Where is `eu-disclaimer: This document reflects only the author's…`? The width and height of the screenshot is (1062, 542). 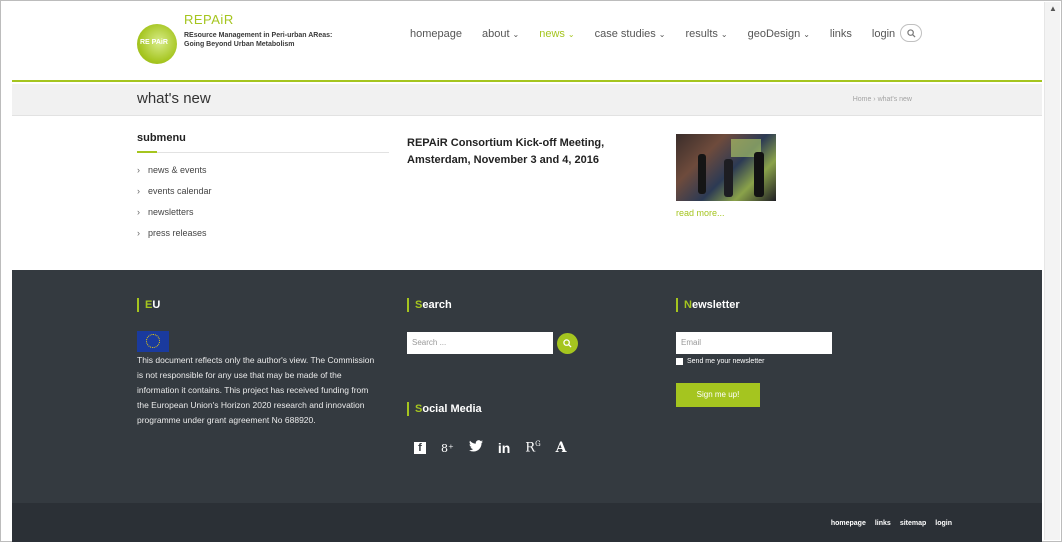
eu-disclaimer: This document reflects only the author's… is located at coordinates (256, 390).